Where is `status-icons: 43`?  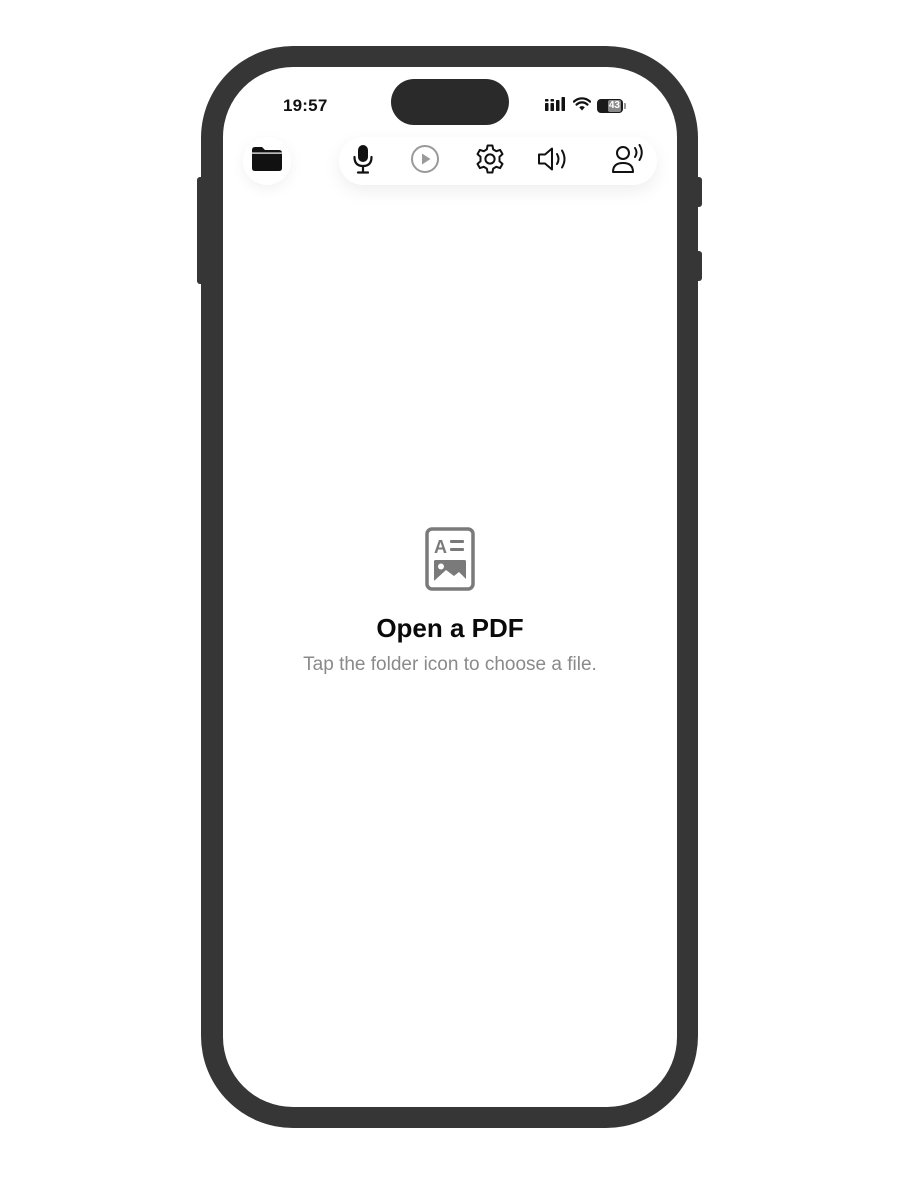 status-icons: 43 is located at coordinates (585, 106).